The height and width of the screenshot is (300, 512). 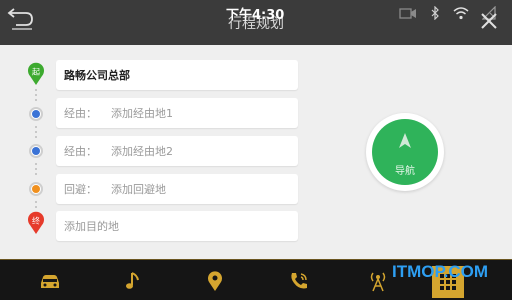 I want to click on destination-placeholder: 添加目的地, so click(x=91, y=226).